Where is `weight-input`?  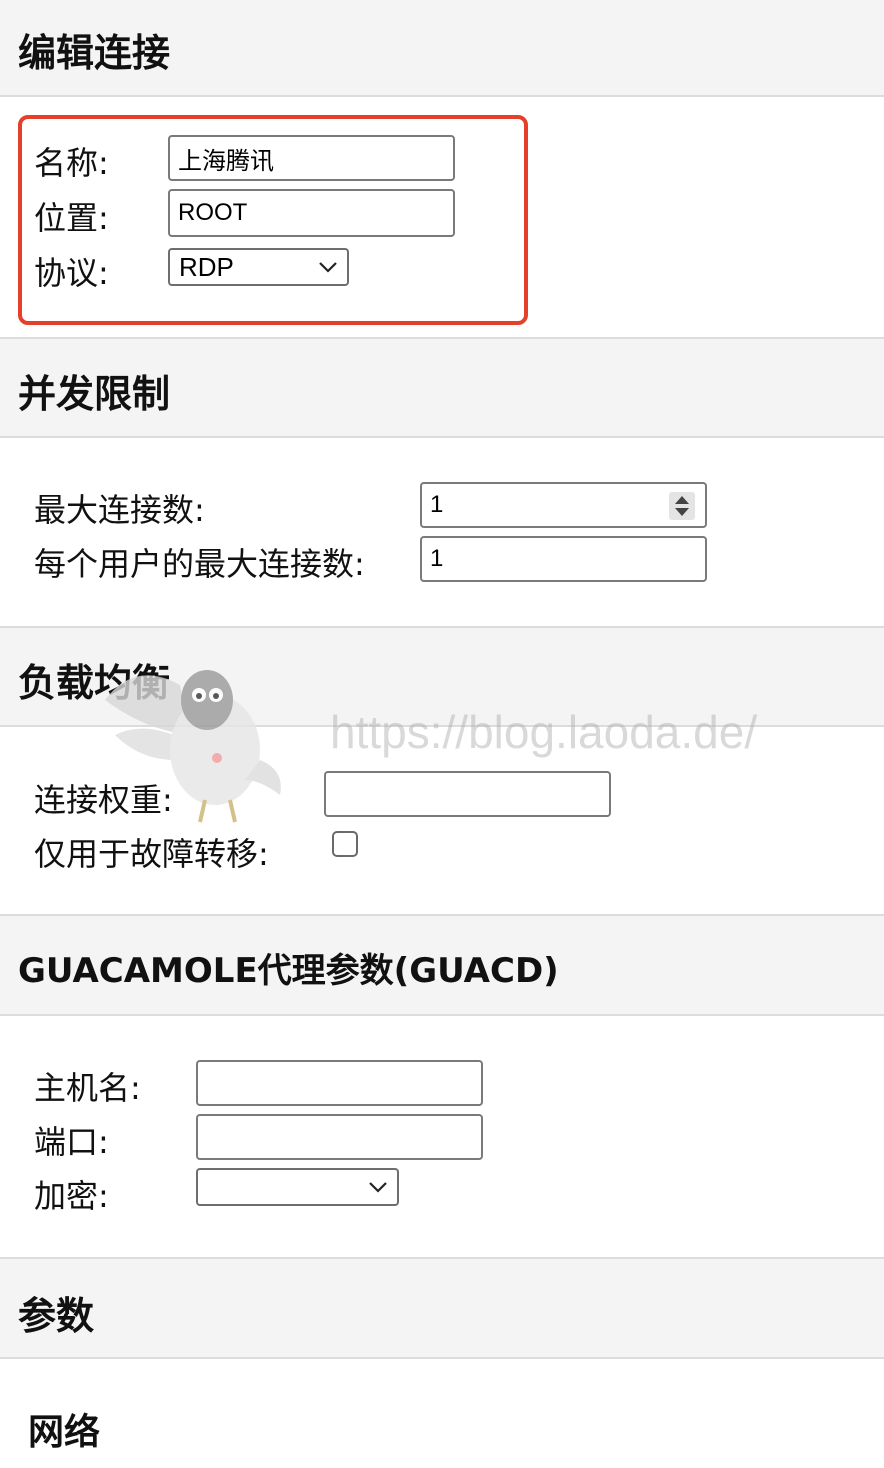 weight-input is located at coordinates (467, 794).